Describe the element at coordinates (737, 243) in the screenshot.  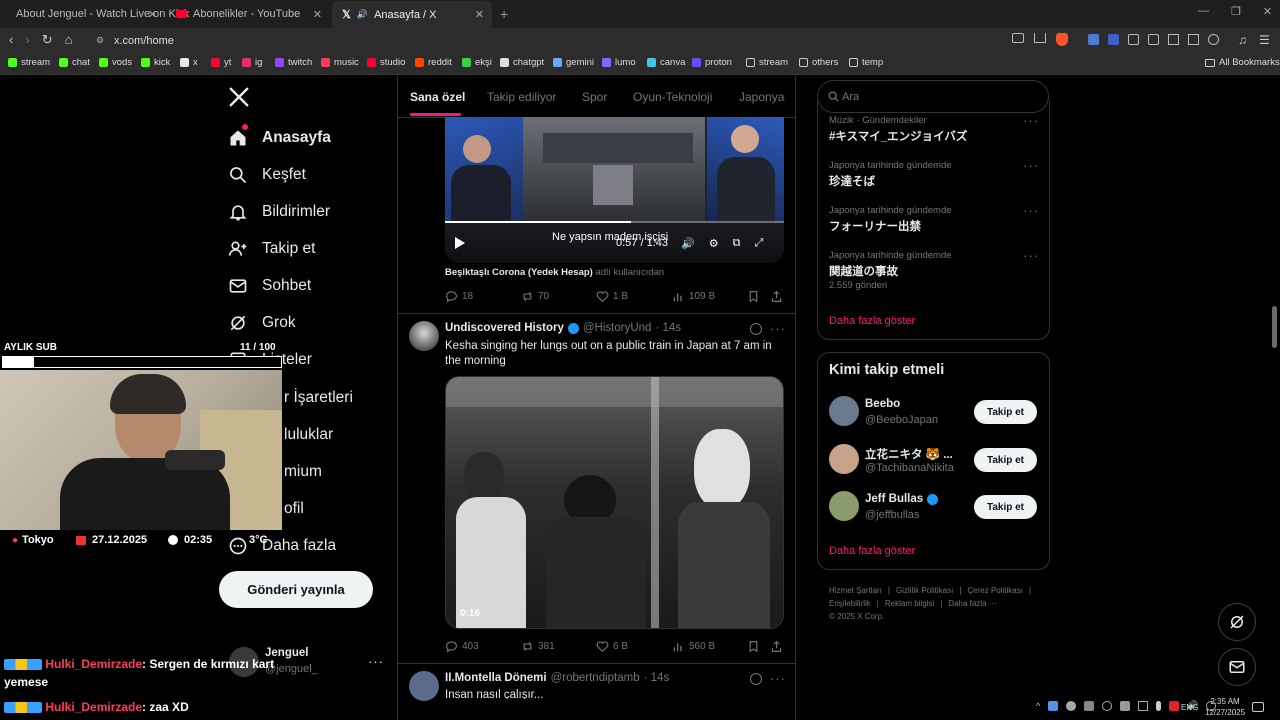
I see `picture-in-picture-icon: ⧉` at that location.